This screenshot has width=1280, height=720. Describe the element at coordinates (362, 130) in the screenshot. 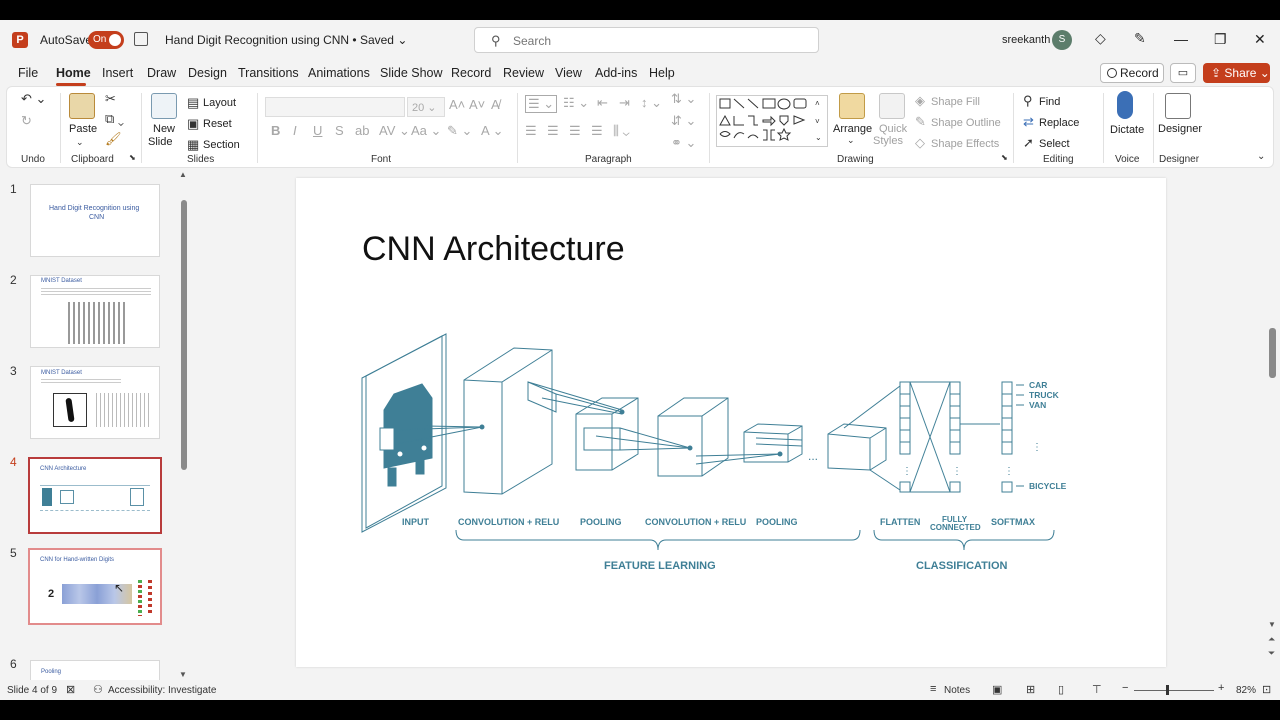

I see `text-spacing-icon: ab` at that location.